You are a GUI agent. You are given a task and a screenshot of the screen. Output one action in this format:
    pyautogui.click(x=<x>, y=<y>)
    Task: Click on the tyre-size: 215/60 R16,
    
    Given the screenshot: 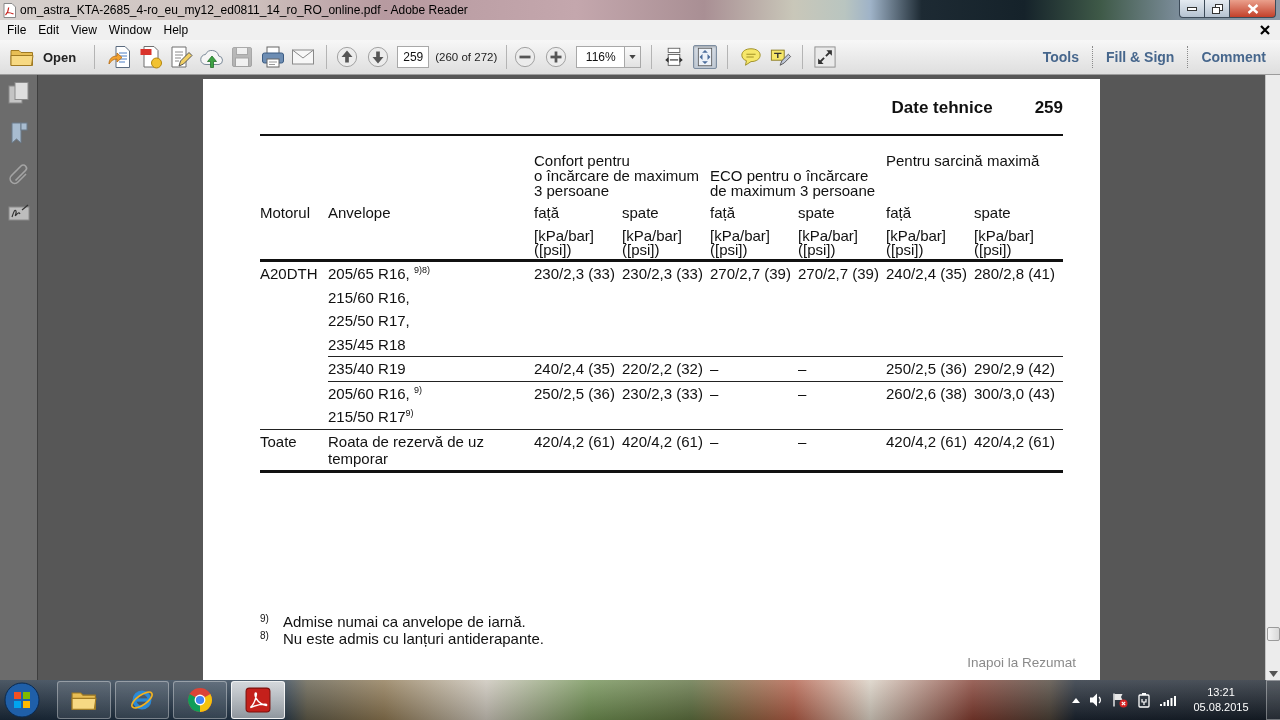 What is the action you would take?
    pyautogui.click(x=369, y=297)
    